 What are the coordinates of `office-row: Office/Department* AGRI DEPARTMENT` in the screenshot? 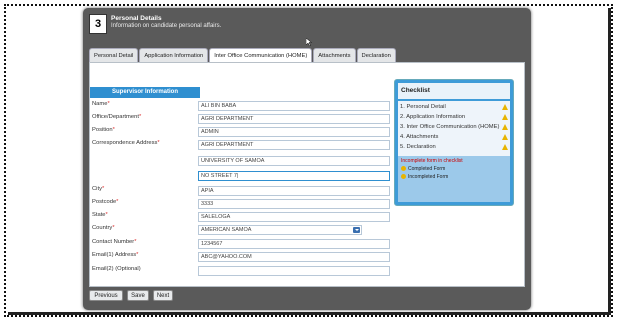 It's located at (242, 119).